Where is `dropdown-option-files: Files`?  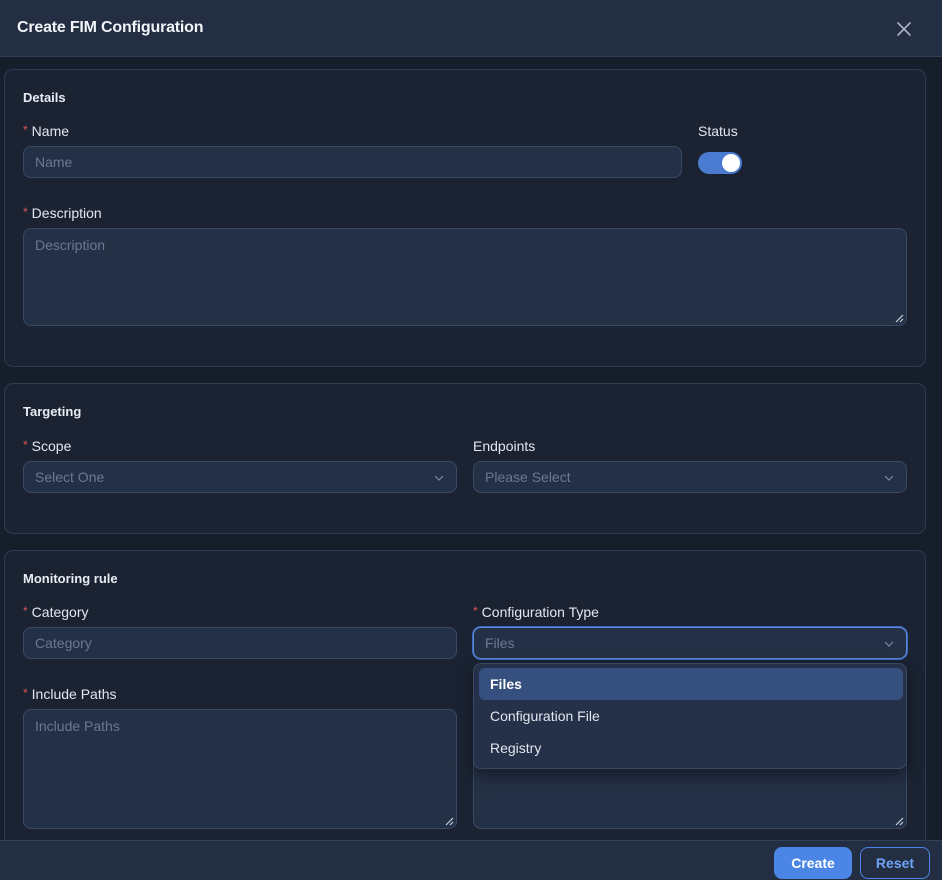
dropdown-option-files: Files is located at coordinates (691, 684).